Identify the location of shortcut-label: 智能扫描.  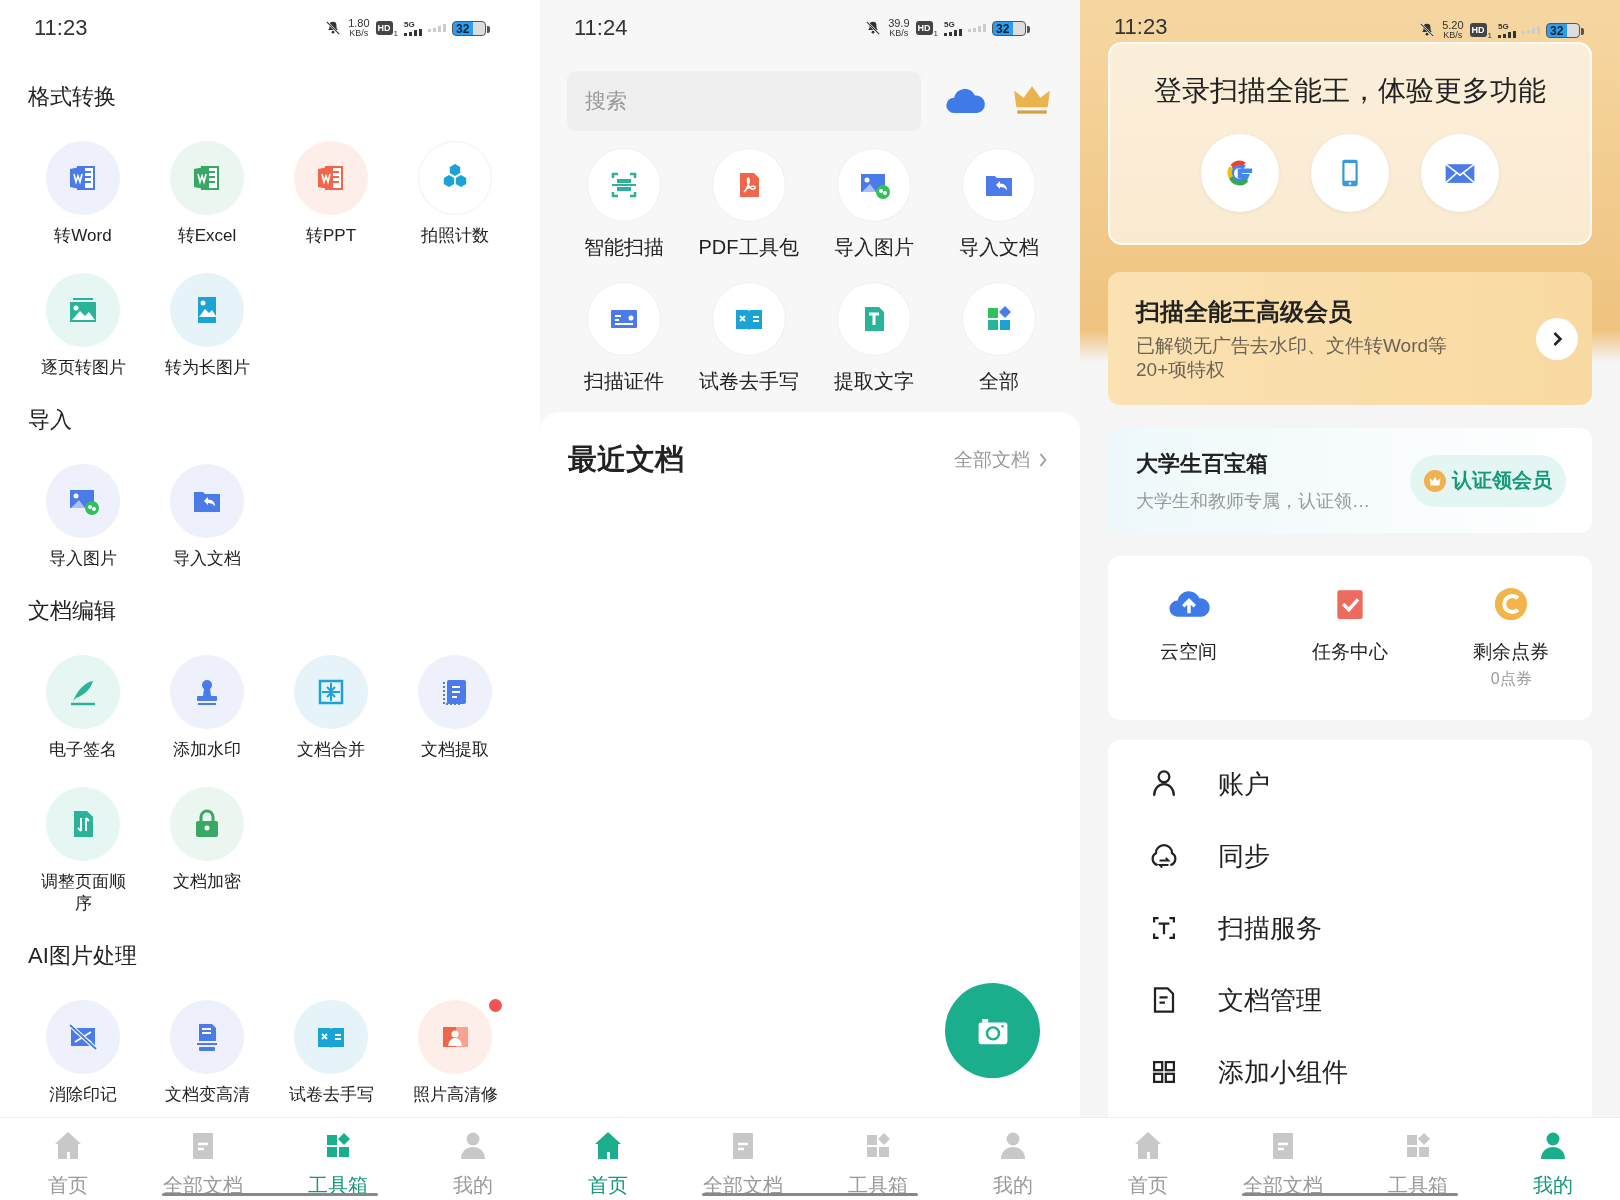
(623, 247).